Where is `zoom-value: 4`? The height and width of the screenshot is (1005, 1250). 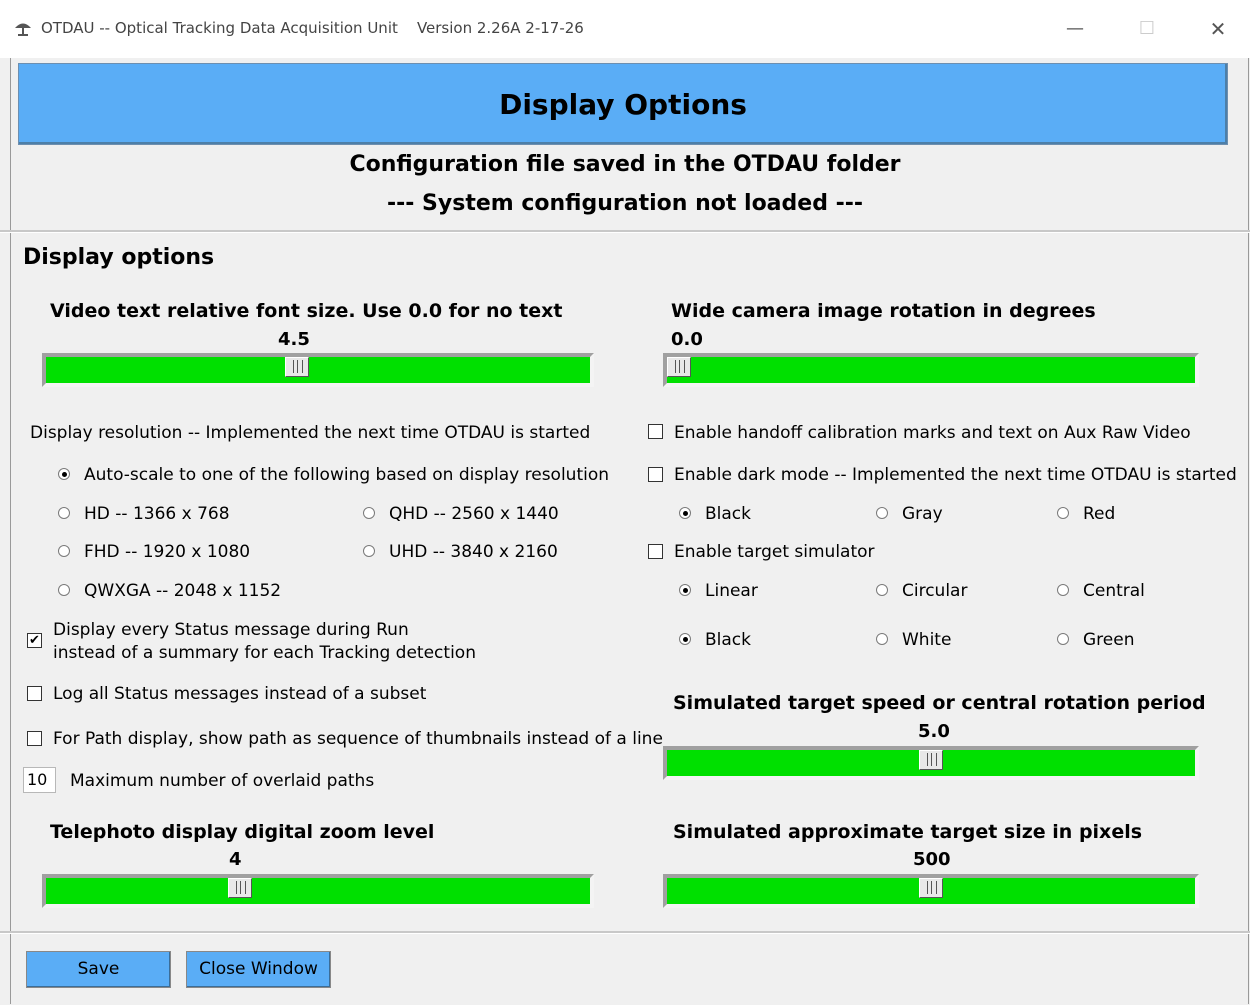 zoom-value: 4 is located at coordinates (235, 859).